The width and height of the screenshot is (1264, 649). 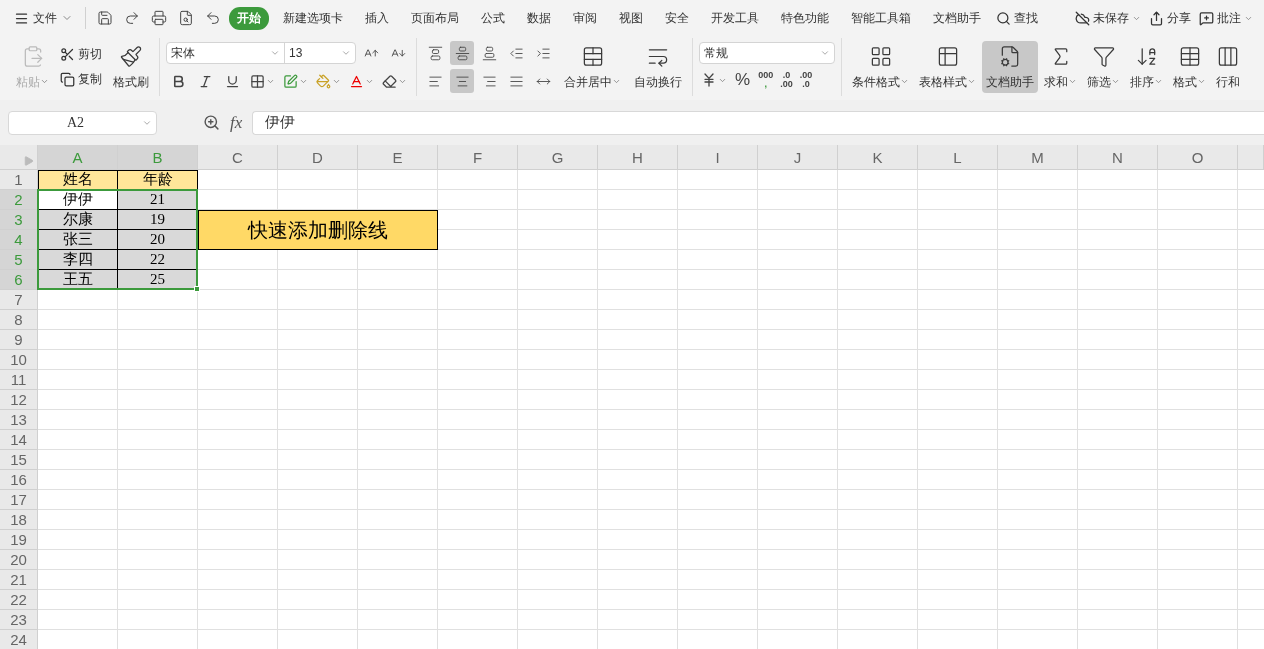 I want to click on eraser-icon, so click(x=389, y=81).